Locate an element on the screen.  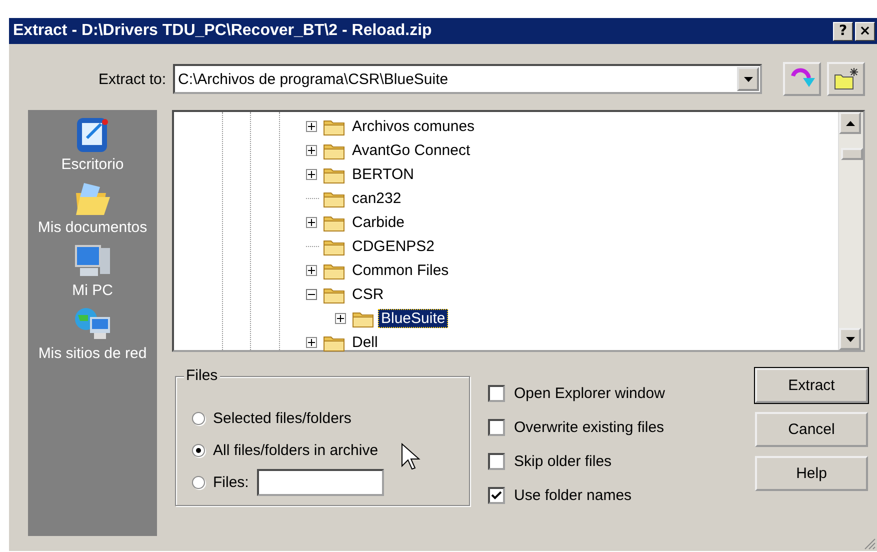
checkmark-icon is located at coordinates (496, 495).